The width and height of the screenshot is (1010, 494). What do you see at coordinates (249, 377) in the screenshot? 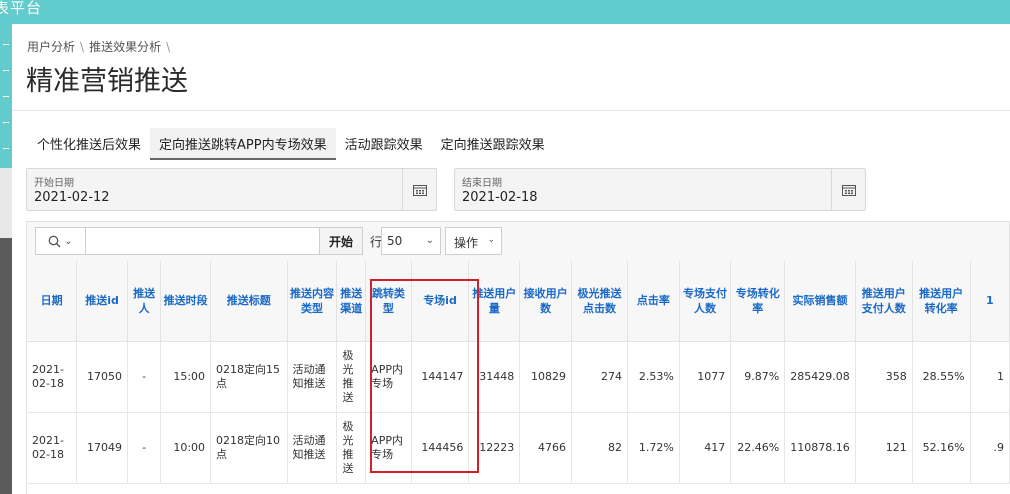
I see `table-cell: 0218定向15点` at bounding box center [249, 377].